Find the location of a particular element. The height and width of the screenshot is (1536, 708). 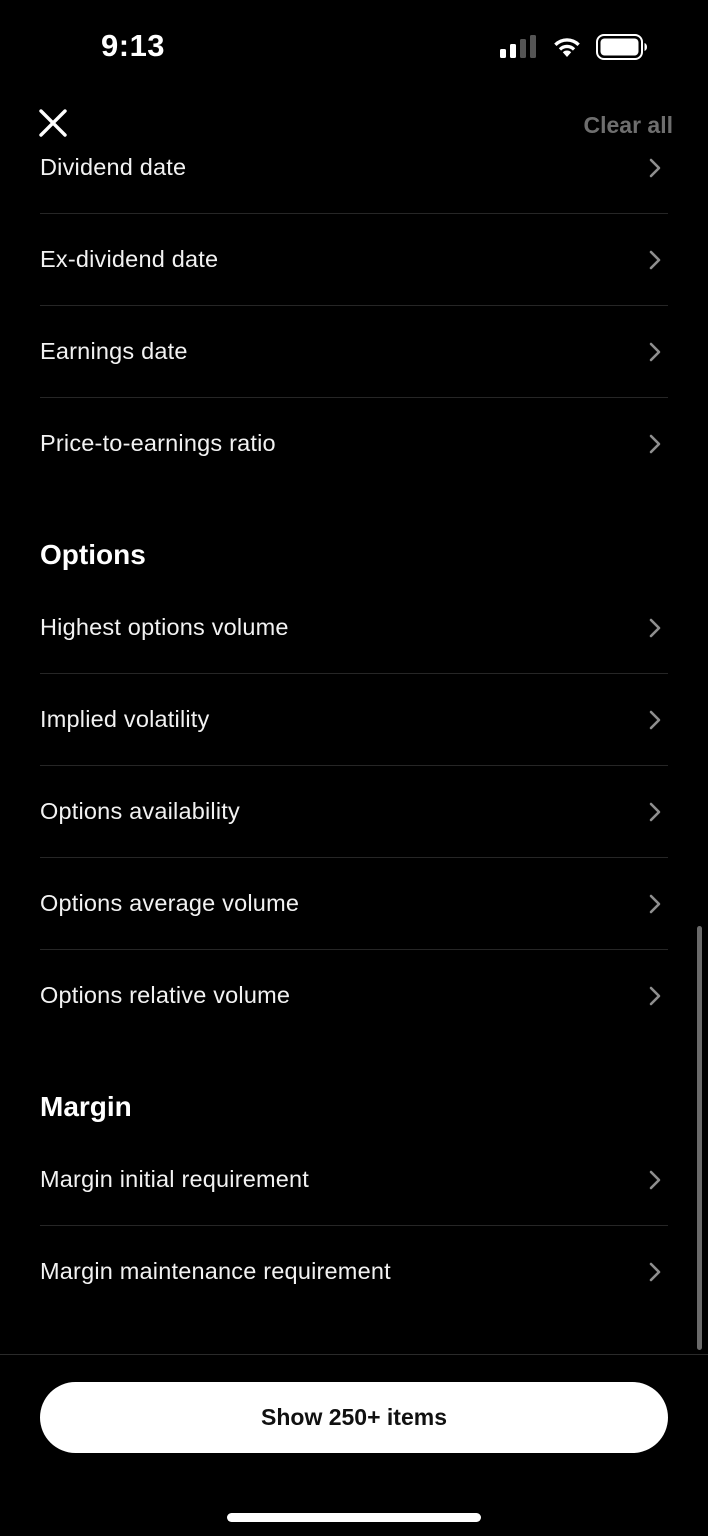

list-item-label: Options relative volume is located at coordinates (165, 995).